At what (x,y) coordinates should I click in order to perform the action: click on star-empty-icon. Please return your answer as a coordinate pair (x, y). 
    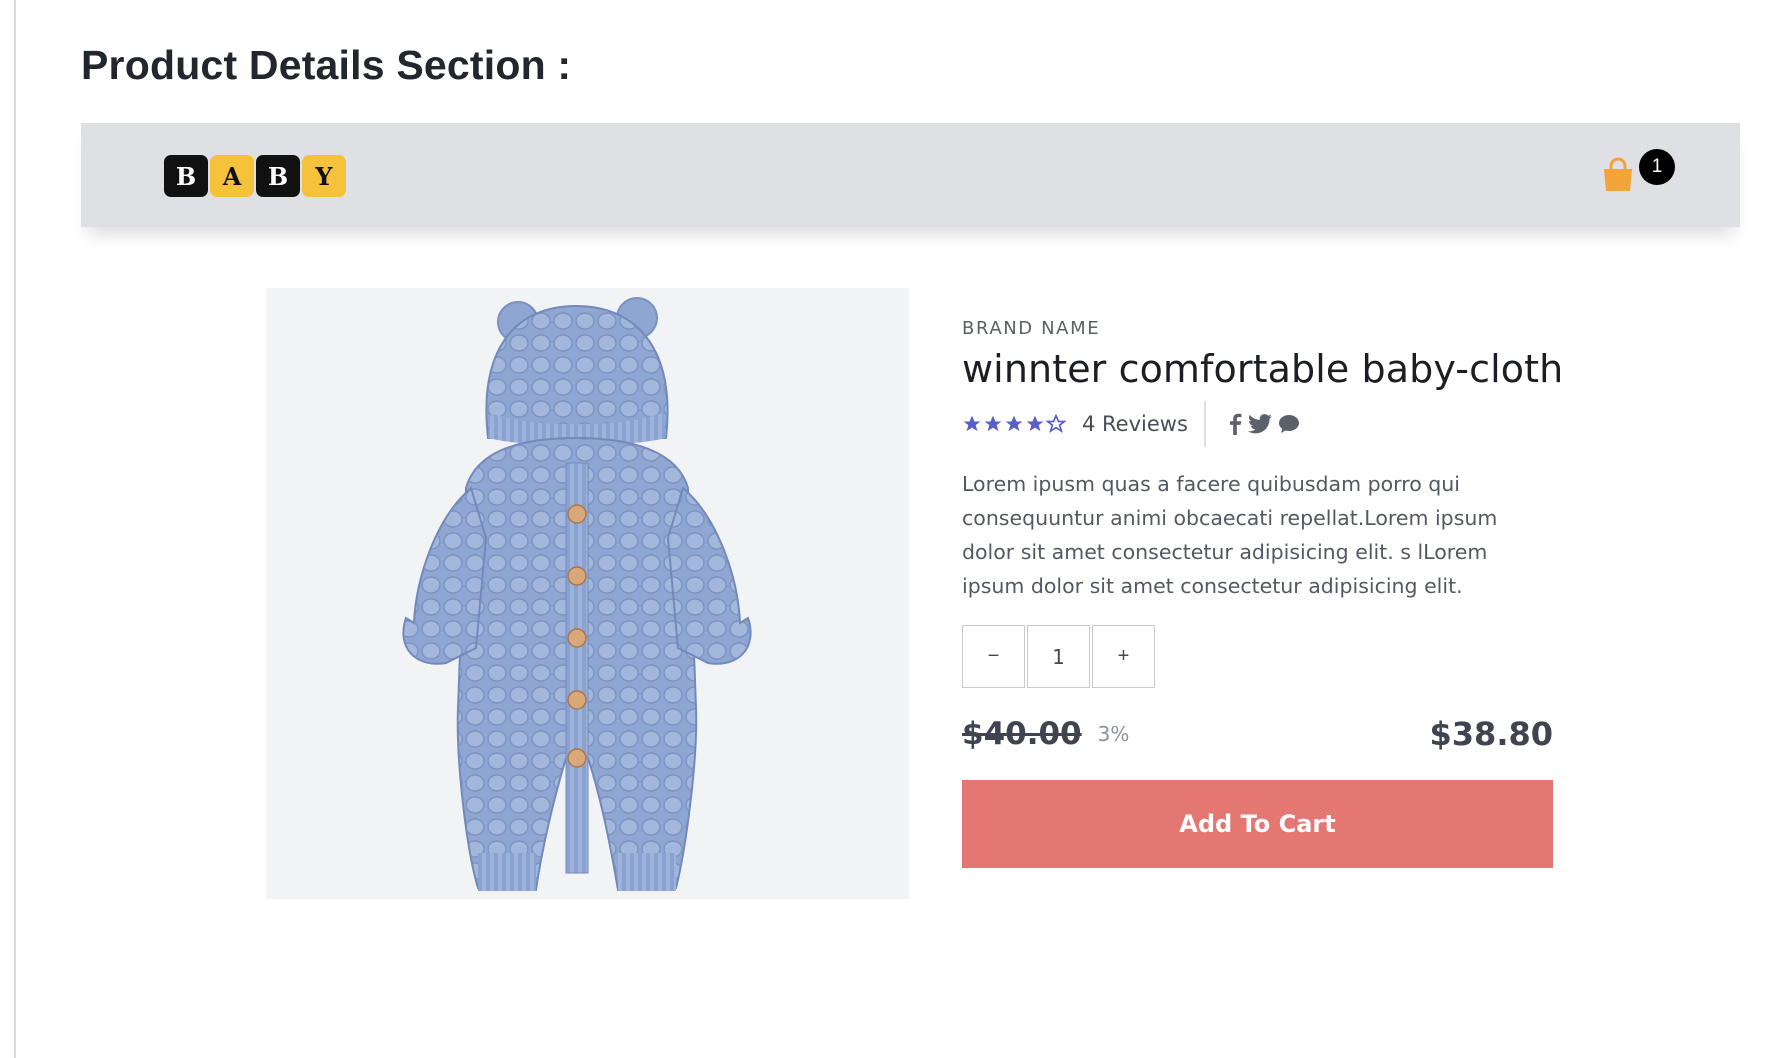
    Looking at the image, I should click on (1056, 423).